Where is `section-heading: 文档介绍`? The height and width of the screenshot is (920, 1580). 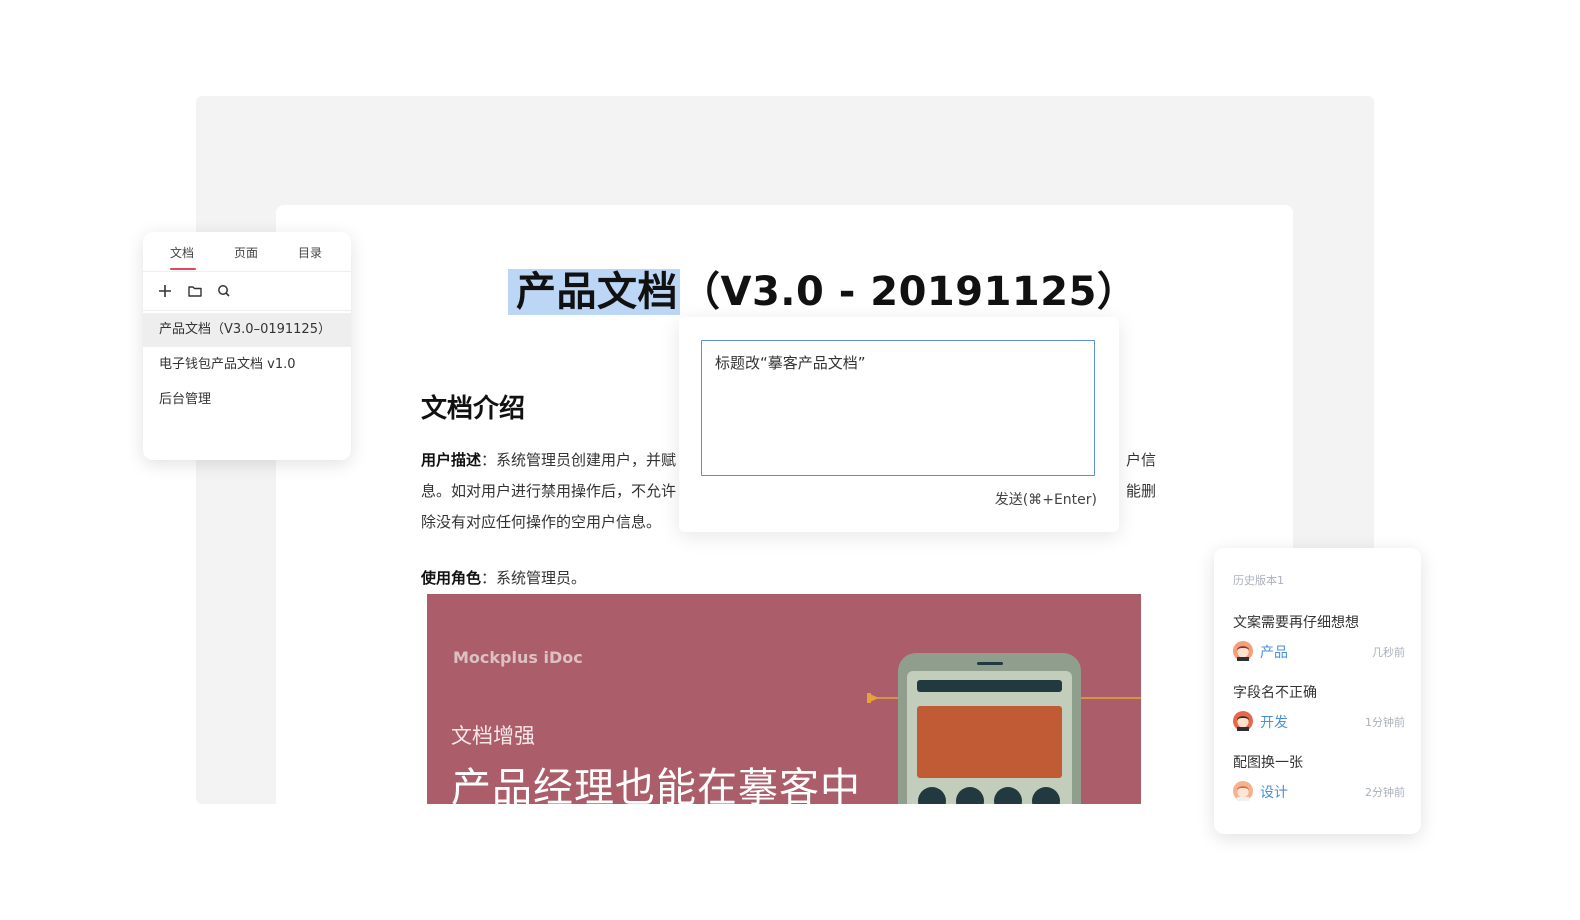
section-heading: 文档介绍 is located at coordinates (473, 409).